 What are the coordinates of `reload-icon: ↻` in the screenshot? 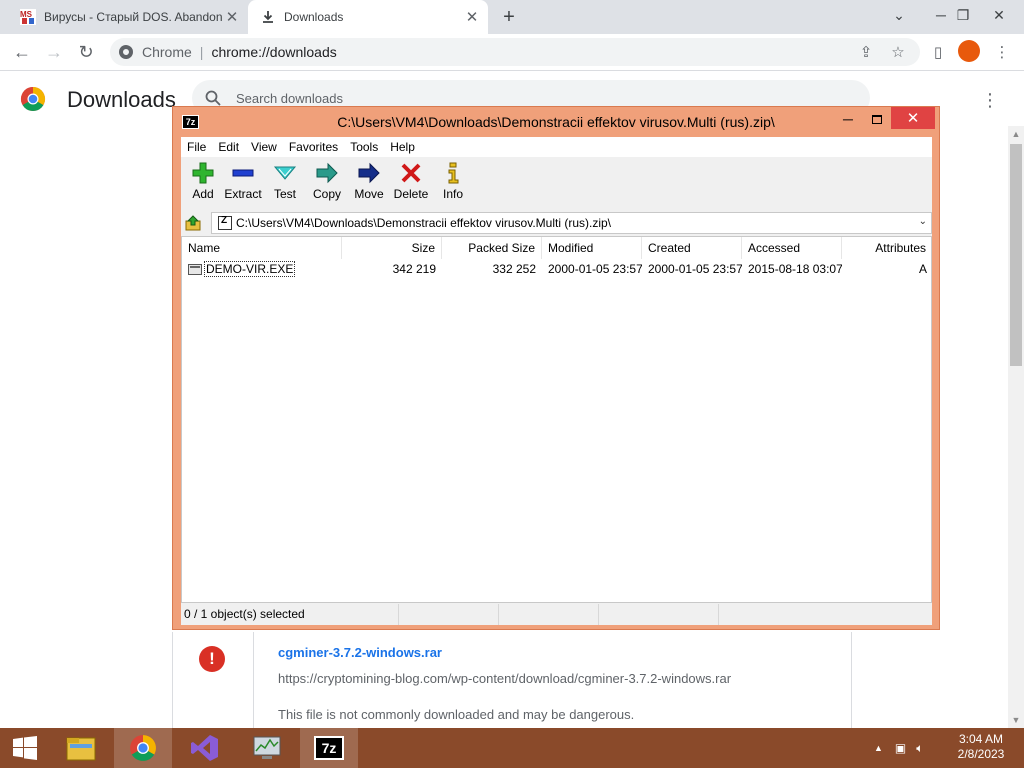 It's located at (86, 52).